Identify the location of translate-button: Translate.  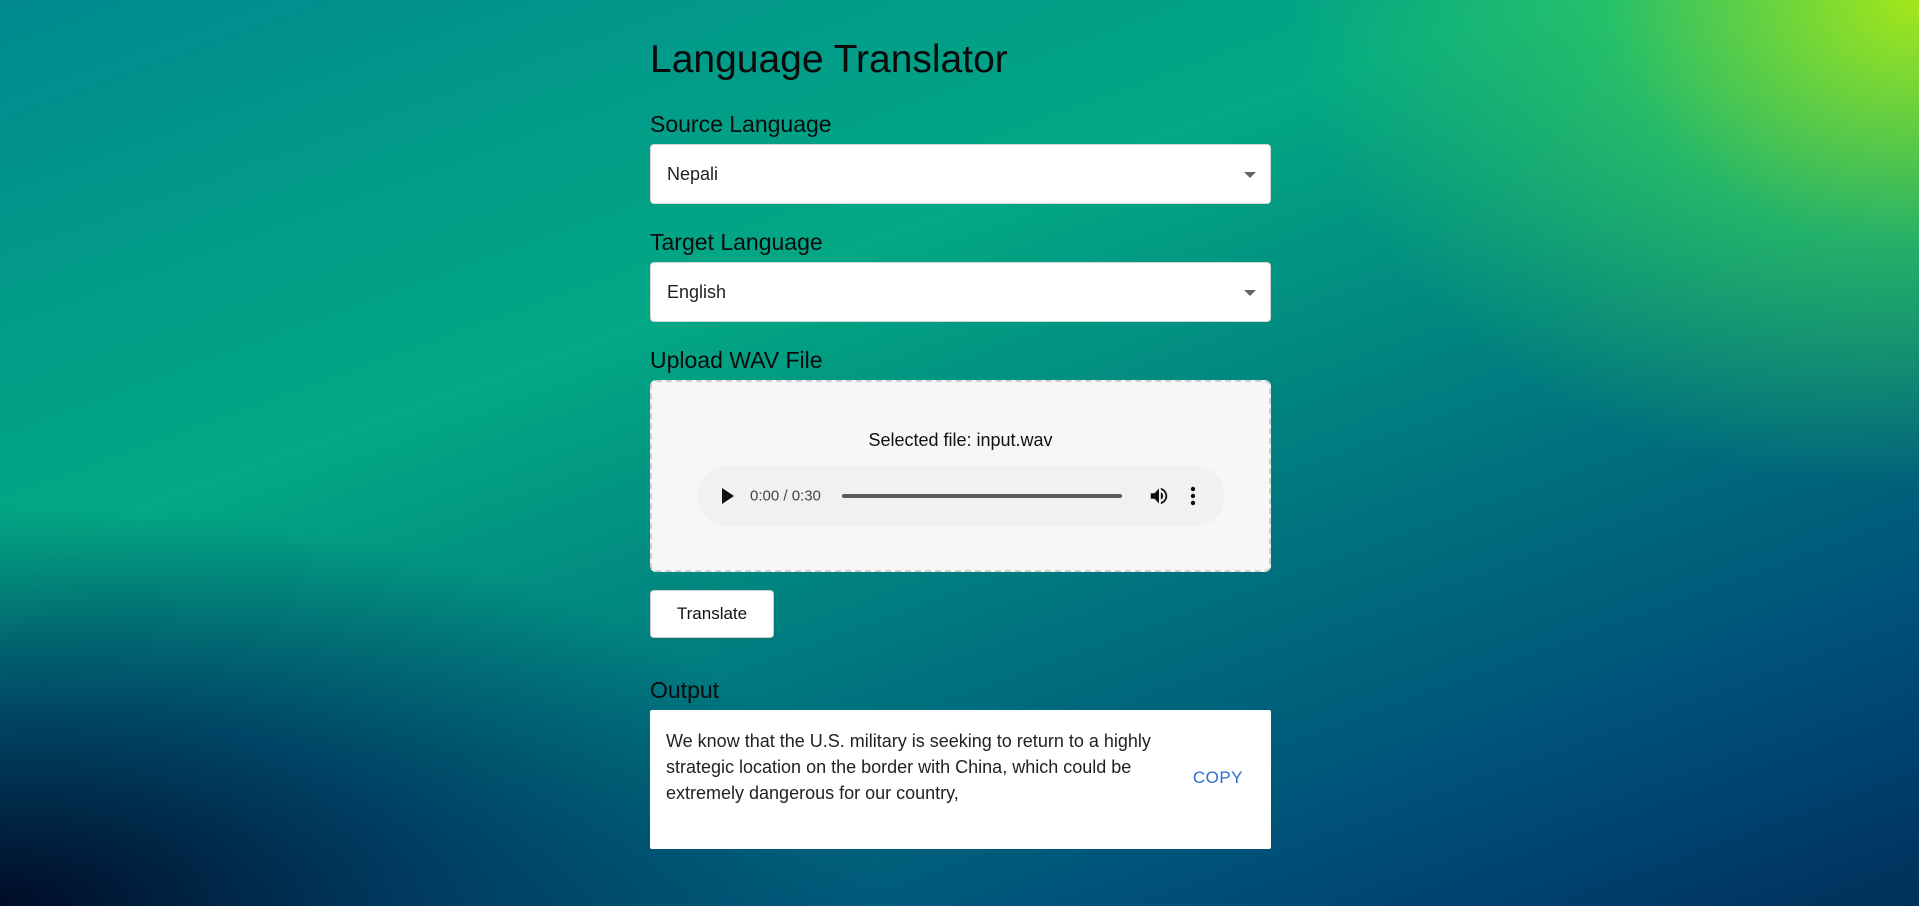
(712, 614).